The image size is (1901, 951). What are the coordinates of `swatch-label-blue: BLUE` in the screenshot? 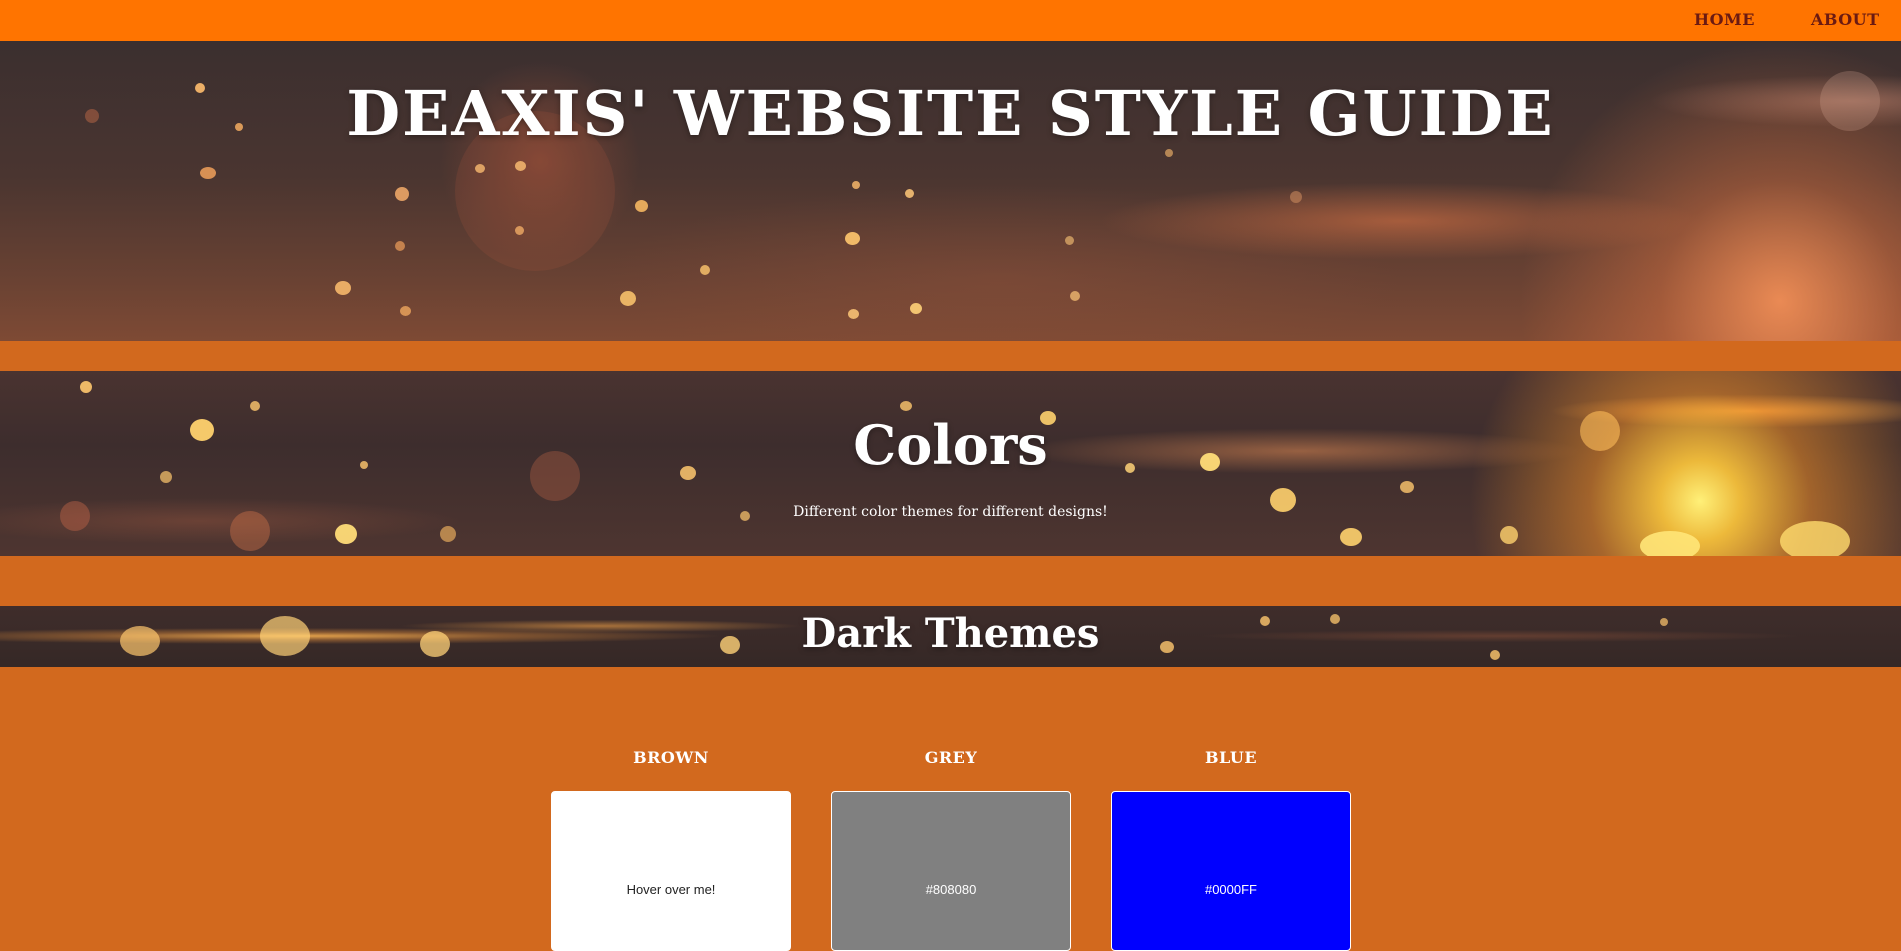 It's located at (1231, 757).